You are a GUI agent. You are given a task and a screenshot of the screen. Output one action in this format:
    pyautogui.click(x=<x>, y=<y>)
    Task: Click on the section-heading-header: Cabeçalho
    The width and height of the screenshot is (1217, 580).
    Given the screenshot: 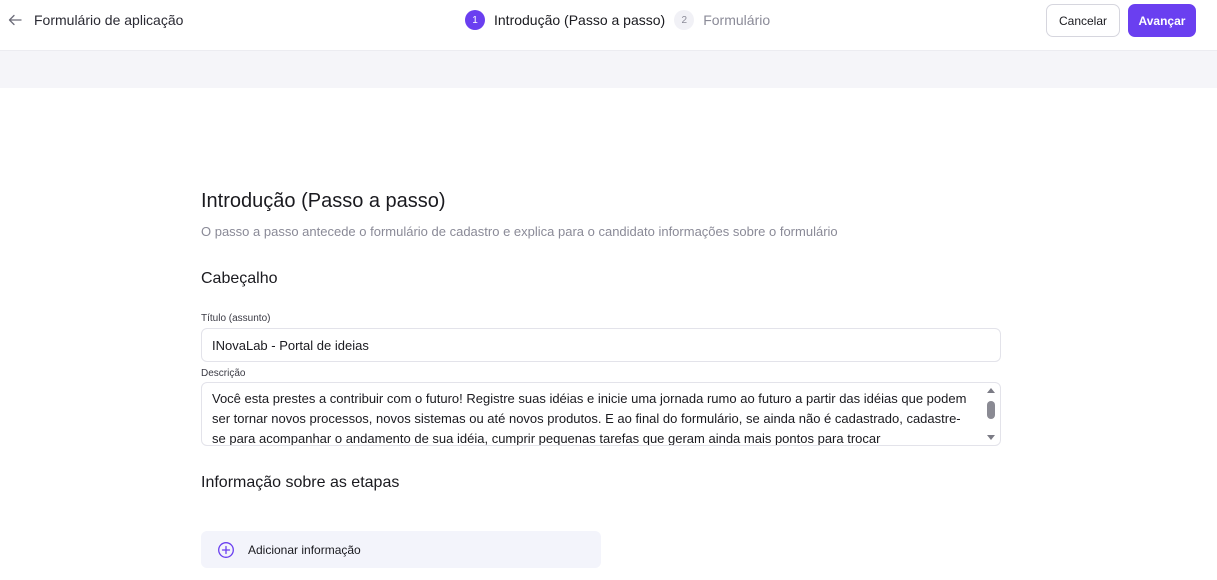 What is the action you would take?
    pyautogui.click(x=239, y=278)
    